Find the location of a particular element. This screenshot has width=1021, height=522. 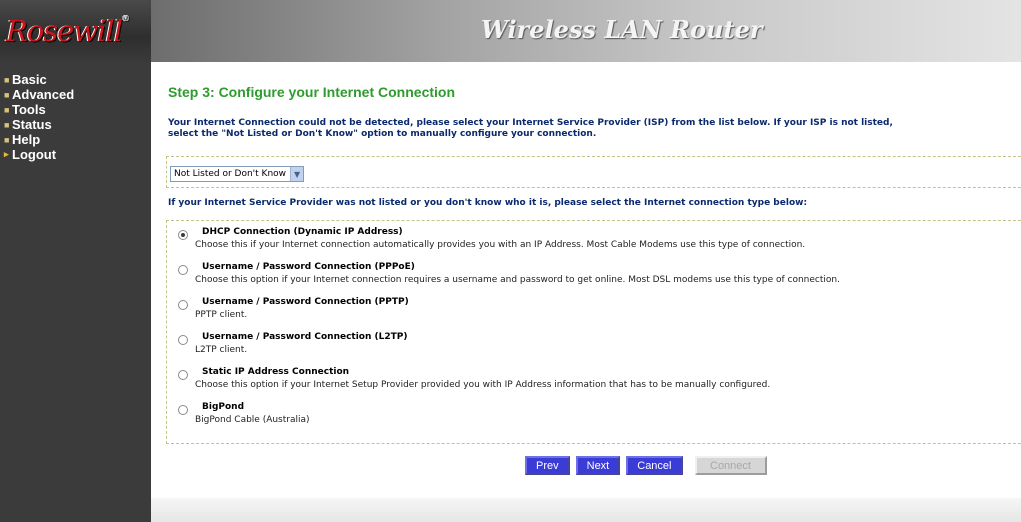

rosewill-logo: Rosewill® is located at coordinates (68, 31).